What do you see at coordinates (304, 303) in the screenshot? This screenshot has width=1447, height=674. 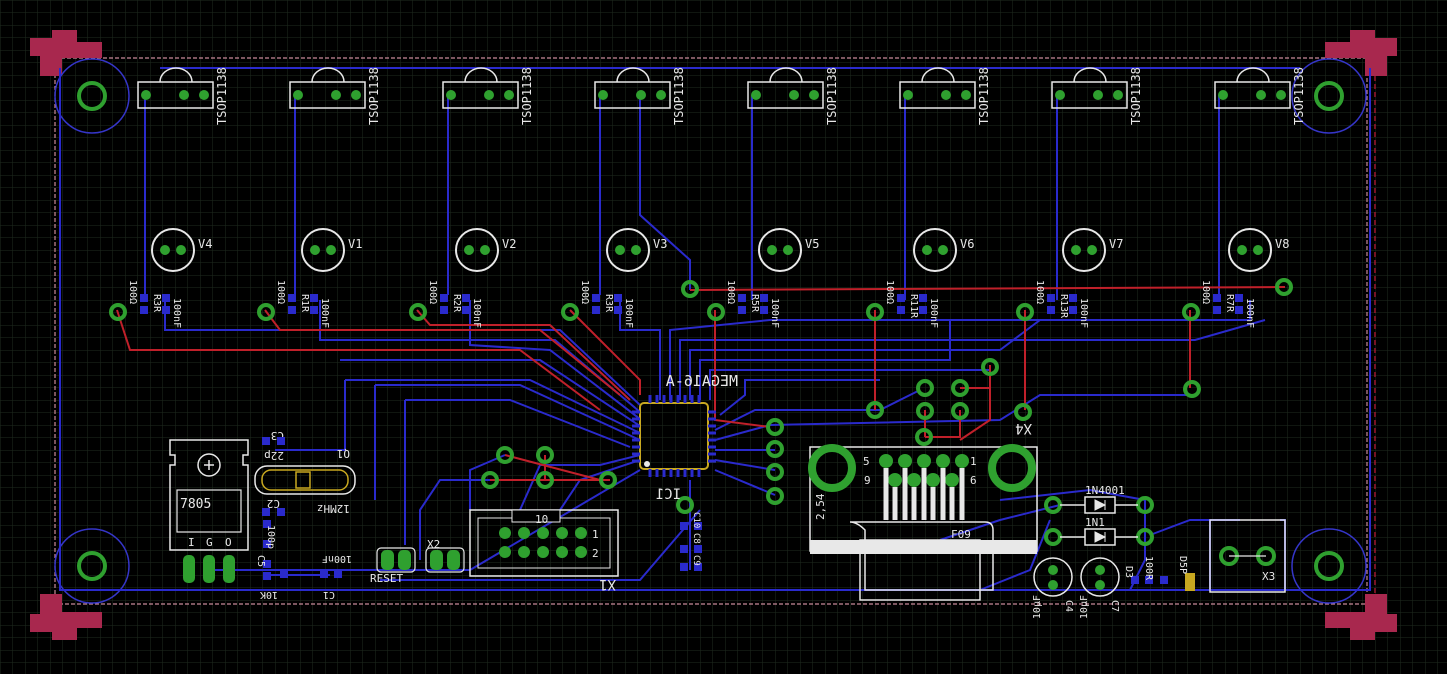 I see `resistor-ref: R1R` at bounding box center [304, 303].